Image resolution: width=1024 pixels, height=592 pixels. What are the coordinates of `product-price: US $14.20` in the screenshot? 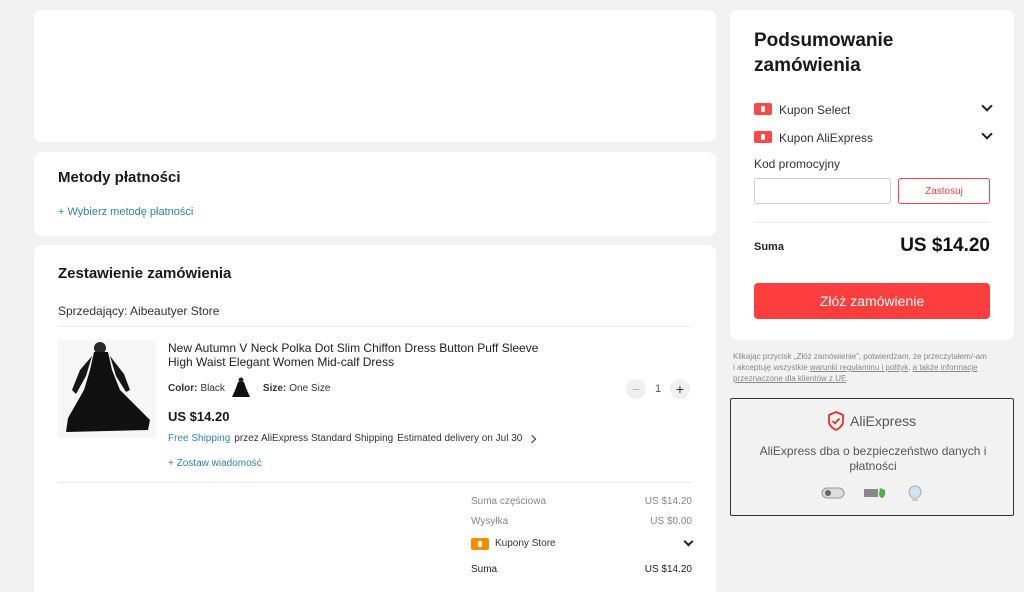 It's located at (199, 416).